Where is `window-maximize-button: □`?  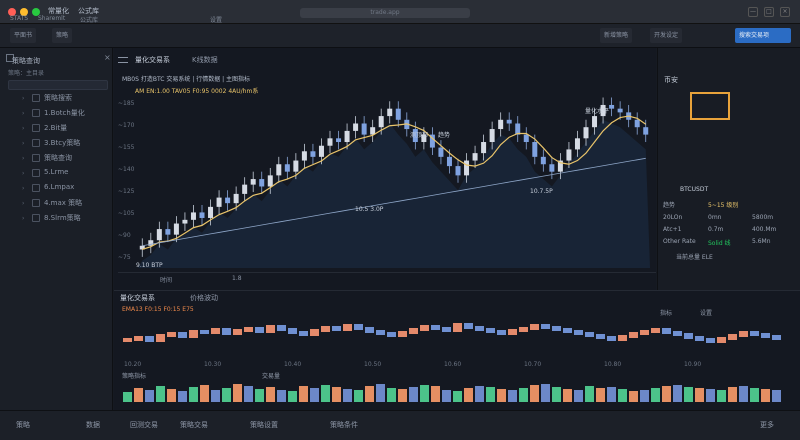
window-maximize-button: □ is located at coordinates (769, 12).